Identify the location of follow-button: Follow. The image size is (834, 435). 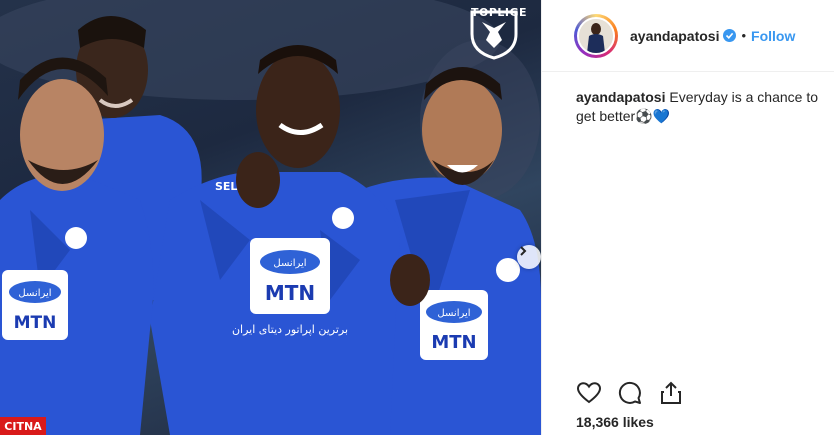
(773, 36).